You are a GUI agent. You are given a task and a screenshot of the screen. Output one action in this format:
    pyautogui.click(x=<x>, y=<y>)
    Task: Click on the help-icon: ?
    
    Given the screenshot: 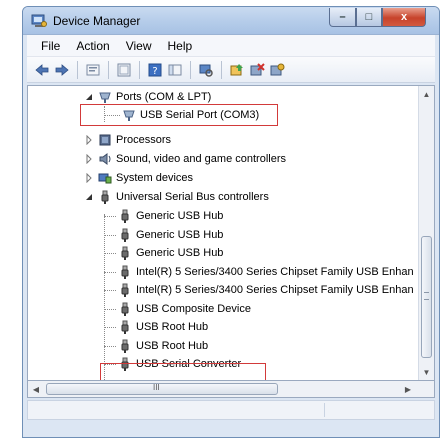 What is the action you would take?
    pyautogui.click(x=155, y=70)
    